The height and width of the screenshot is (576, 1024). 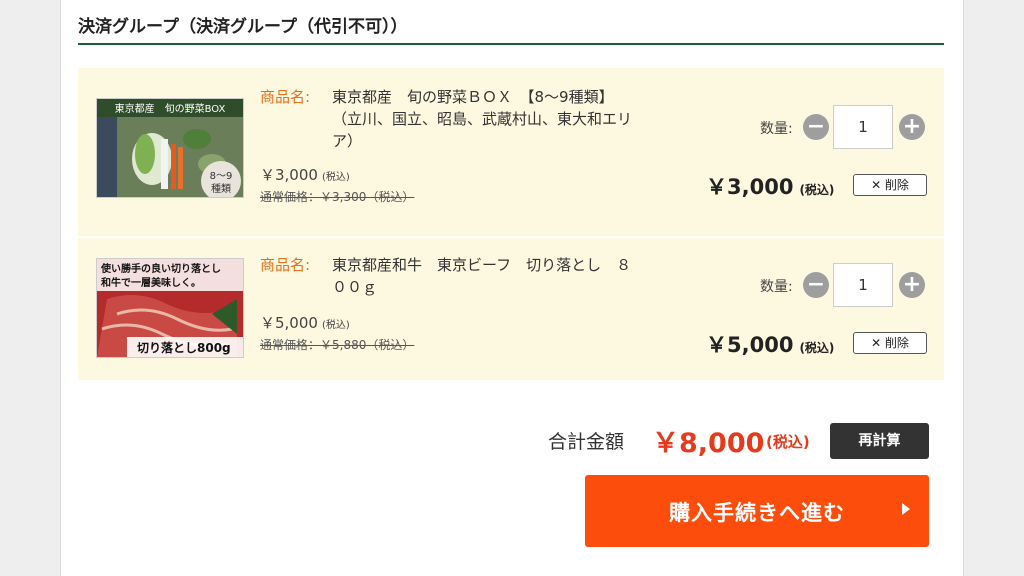 I want to click on price-value: ￥3,000, so click(x=289, y=175).